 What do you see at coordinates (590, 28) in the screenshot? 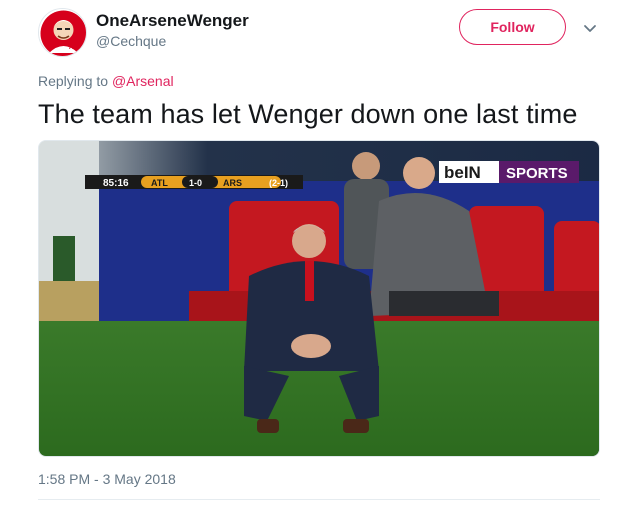
I see `chevron-down-icon` at bounding box center [590, 28].